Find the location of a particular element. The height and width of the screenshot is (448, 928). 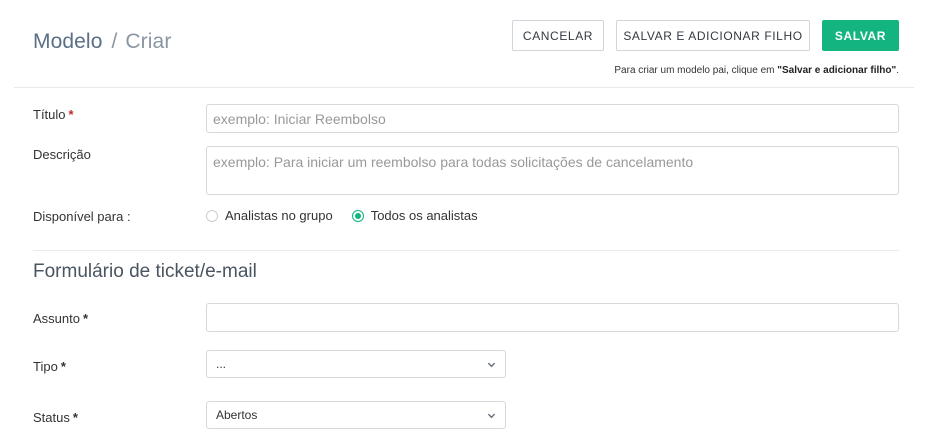

available-for-radio-group: Analistas no grupo Todos os analistas is located at coordinates (351, 215).